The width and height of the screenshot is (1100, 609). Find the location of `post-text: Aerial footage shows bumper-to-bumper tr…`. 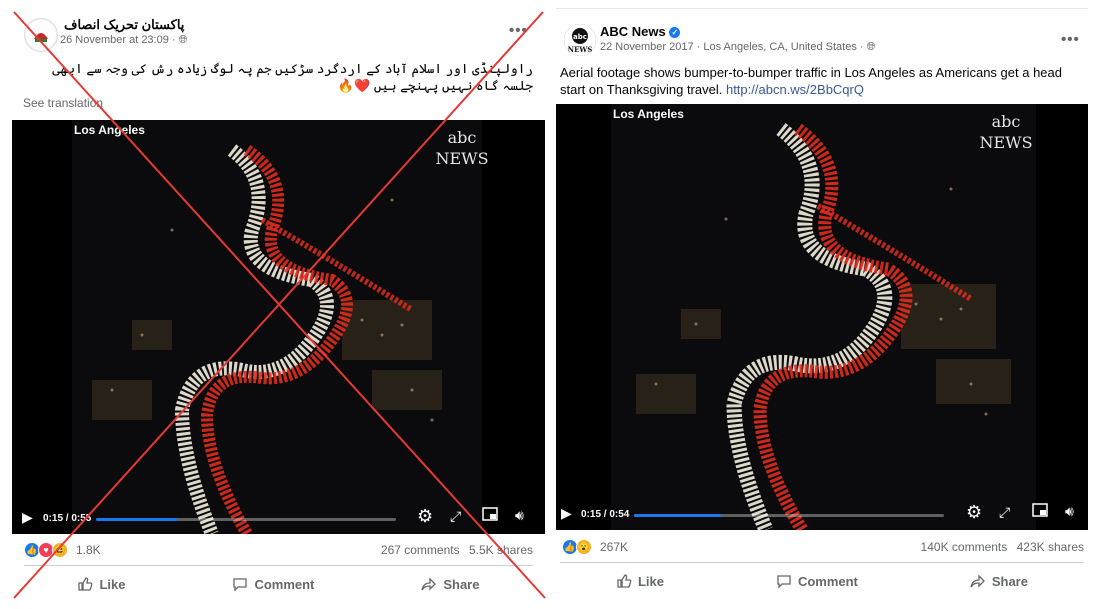

post-text: Aerial footage shows bumper-to-bumper tr… is located at coordinates (822, 81).